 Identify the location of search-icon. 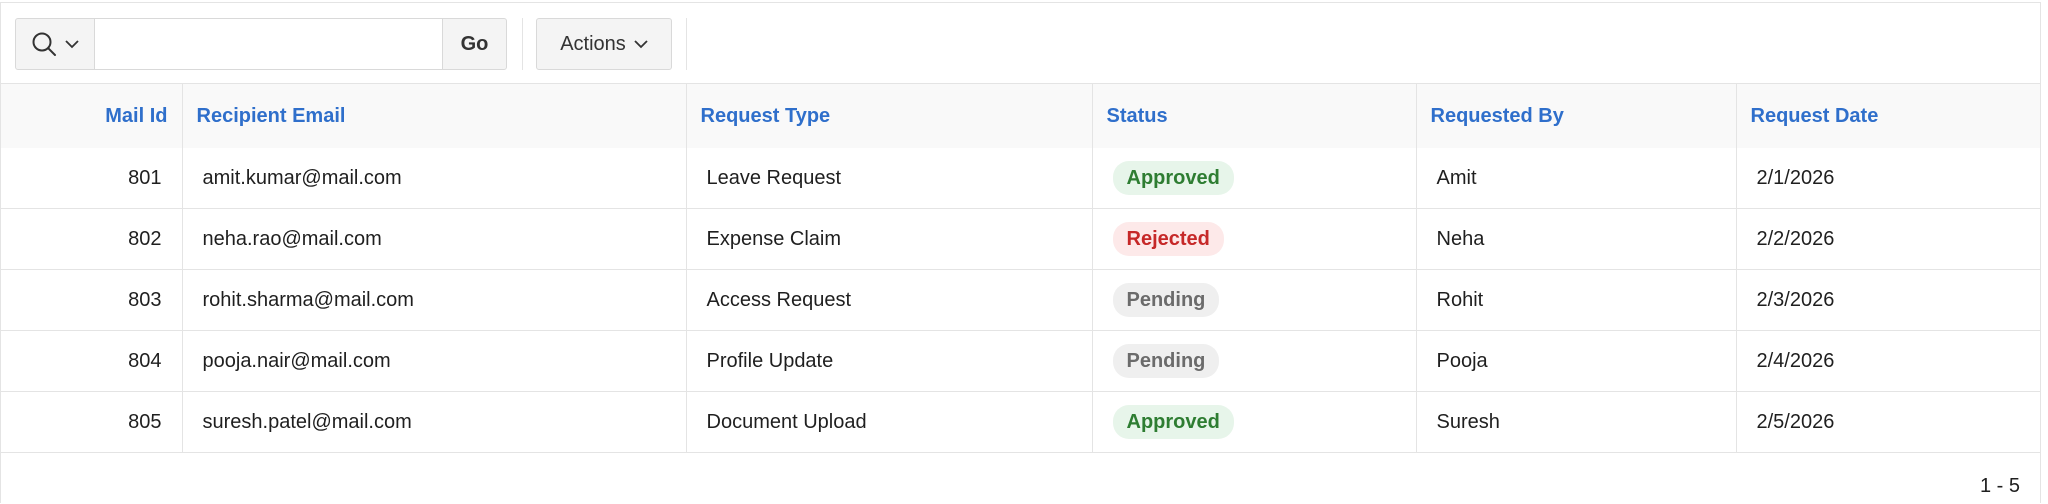
(44, 44).